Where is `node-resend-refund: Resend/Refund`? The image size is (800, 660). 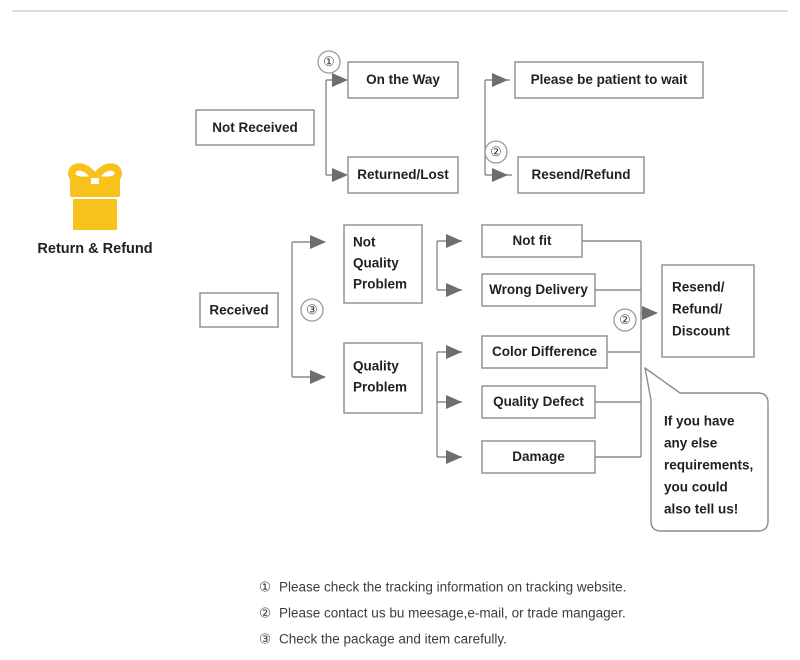
node-resend-refund: Resend/Refund is located at coordinates (581, 175).